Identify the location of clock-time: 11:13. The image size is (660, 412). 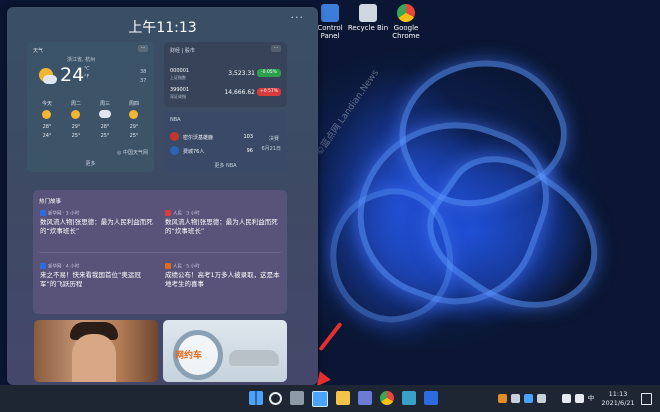
(618, 394).